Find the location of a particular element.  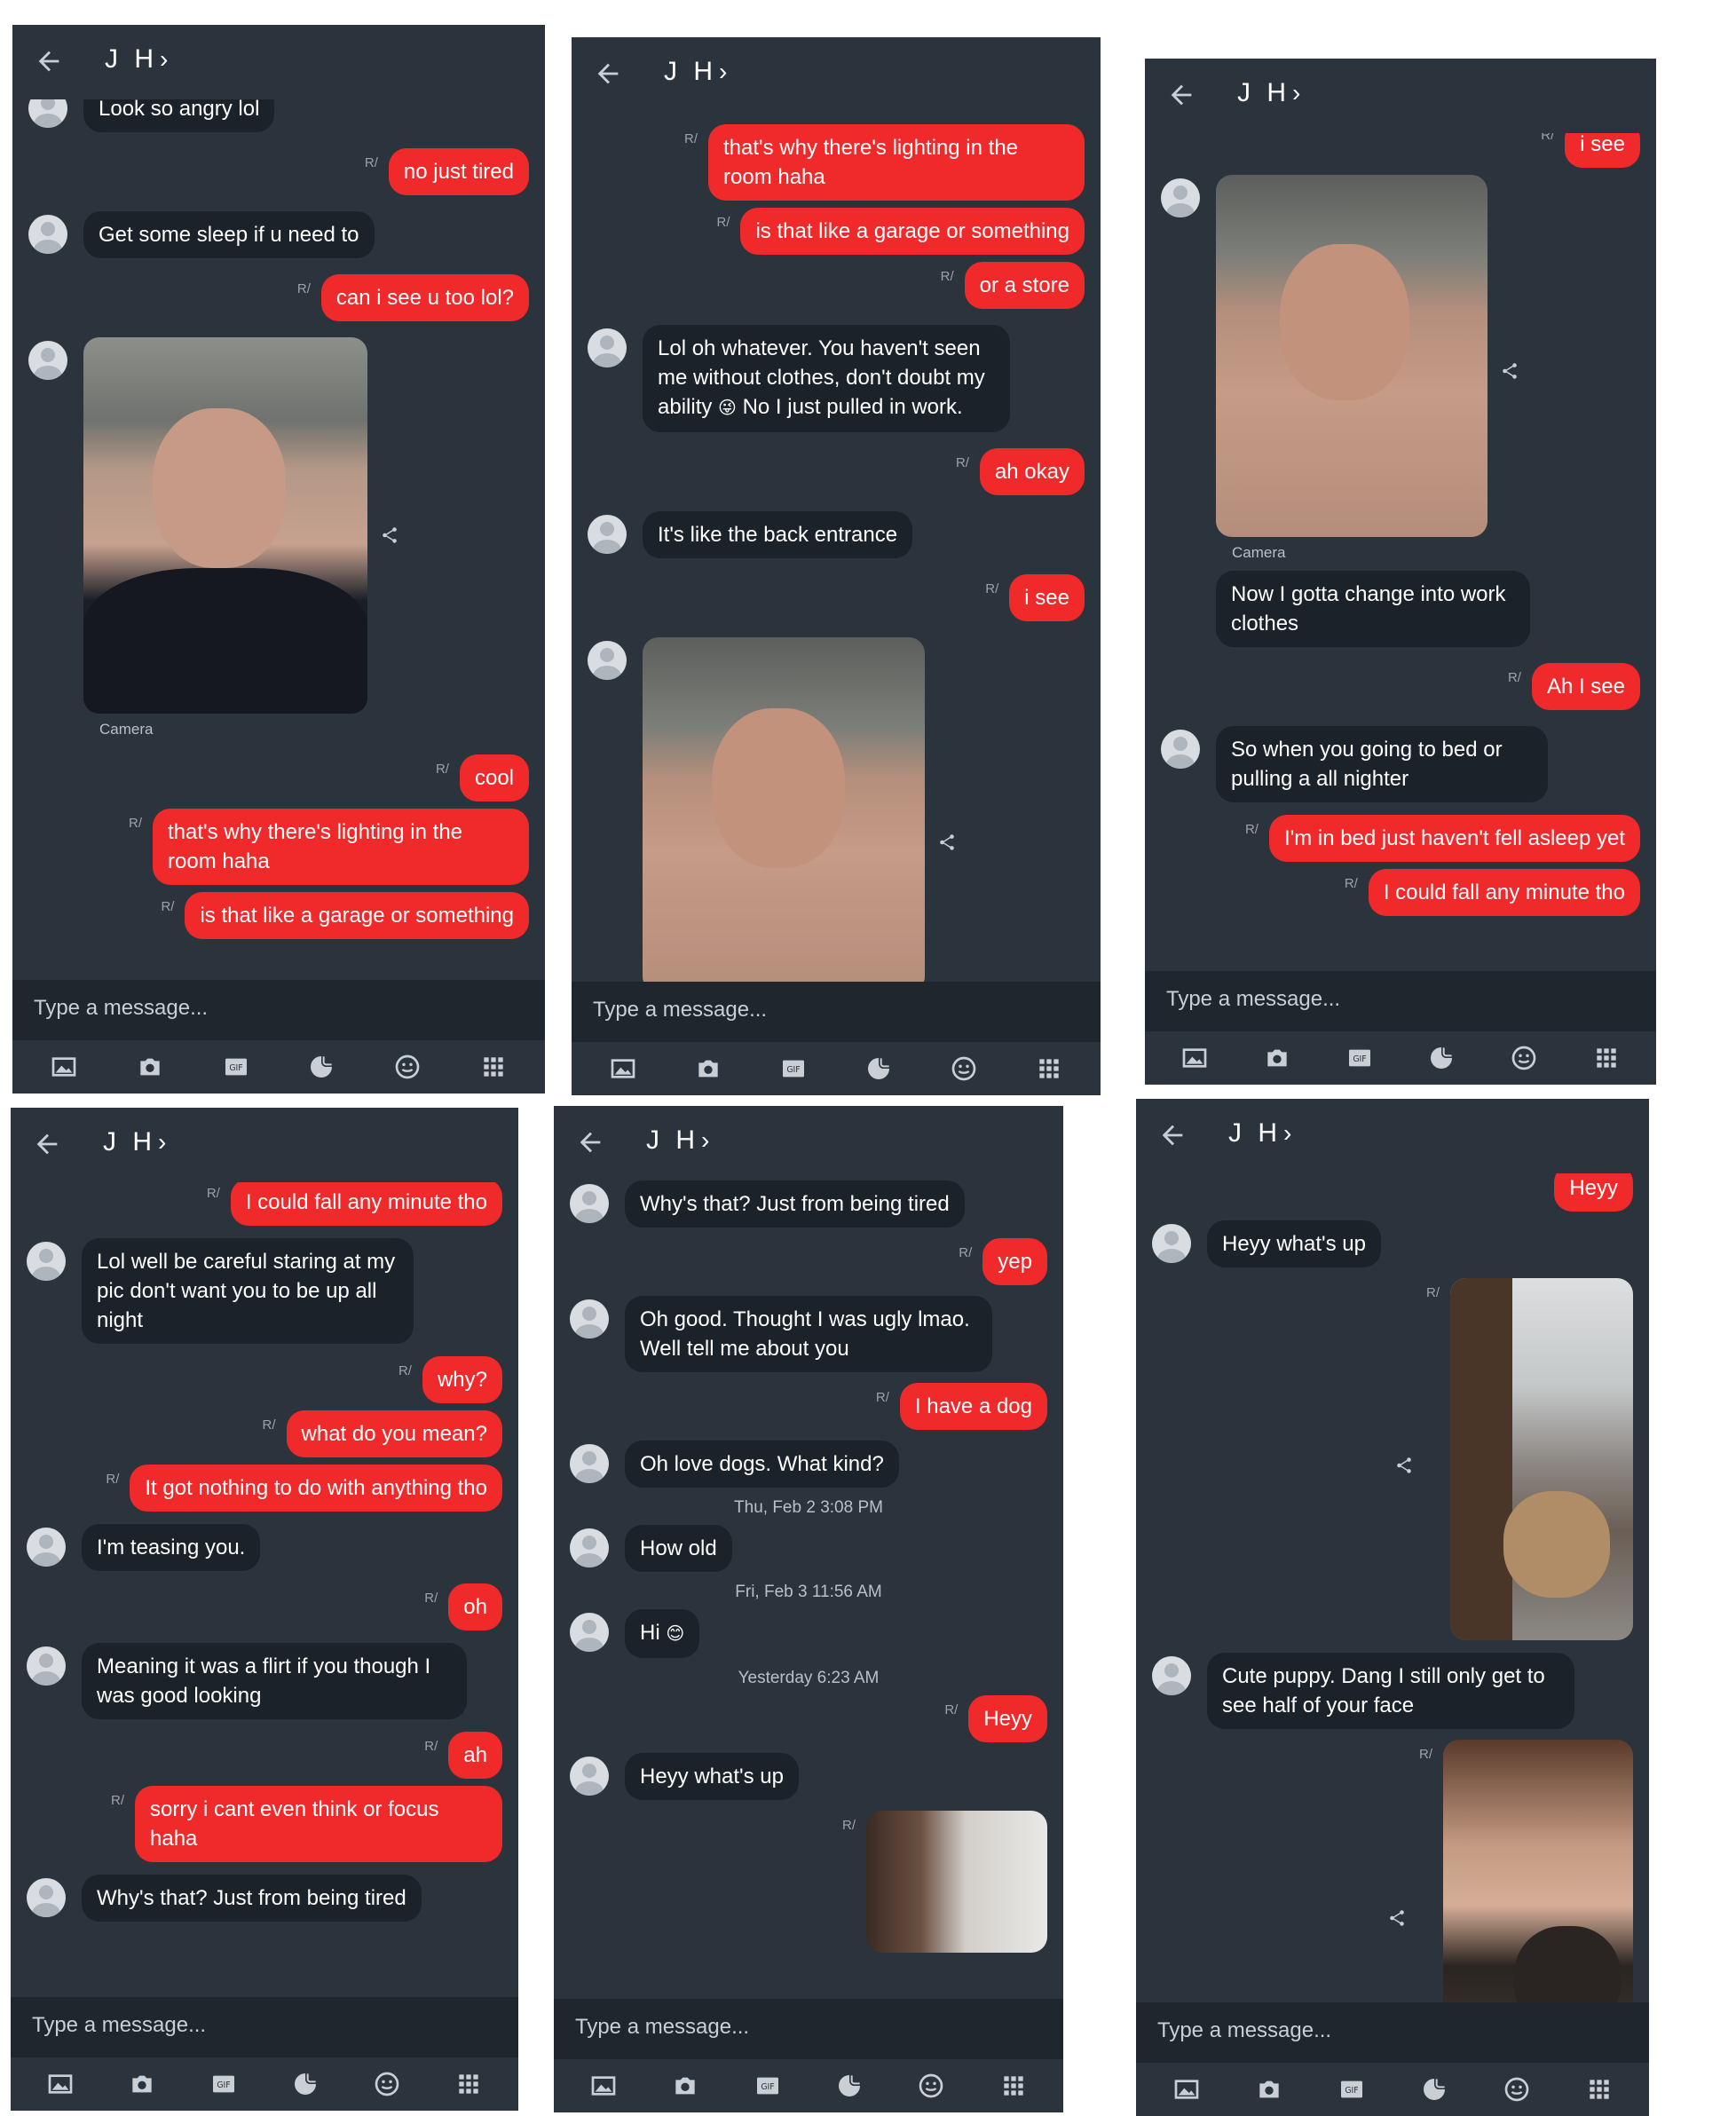

photo-girl-partial-face is located at coordinates (956, 1882).